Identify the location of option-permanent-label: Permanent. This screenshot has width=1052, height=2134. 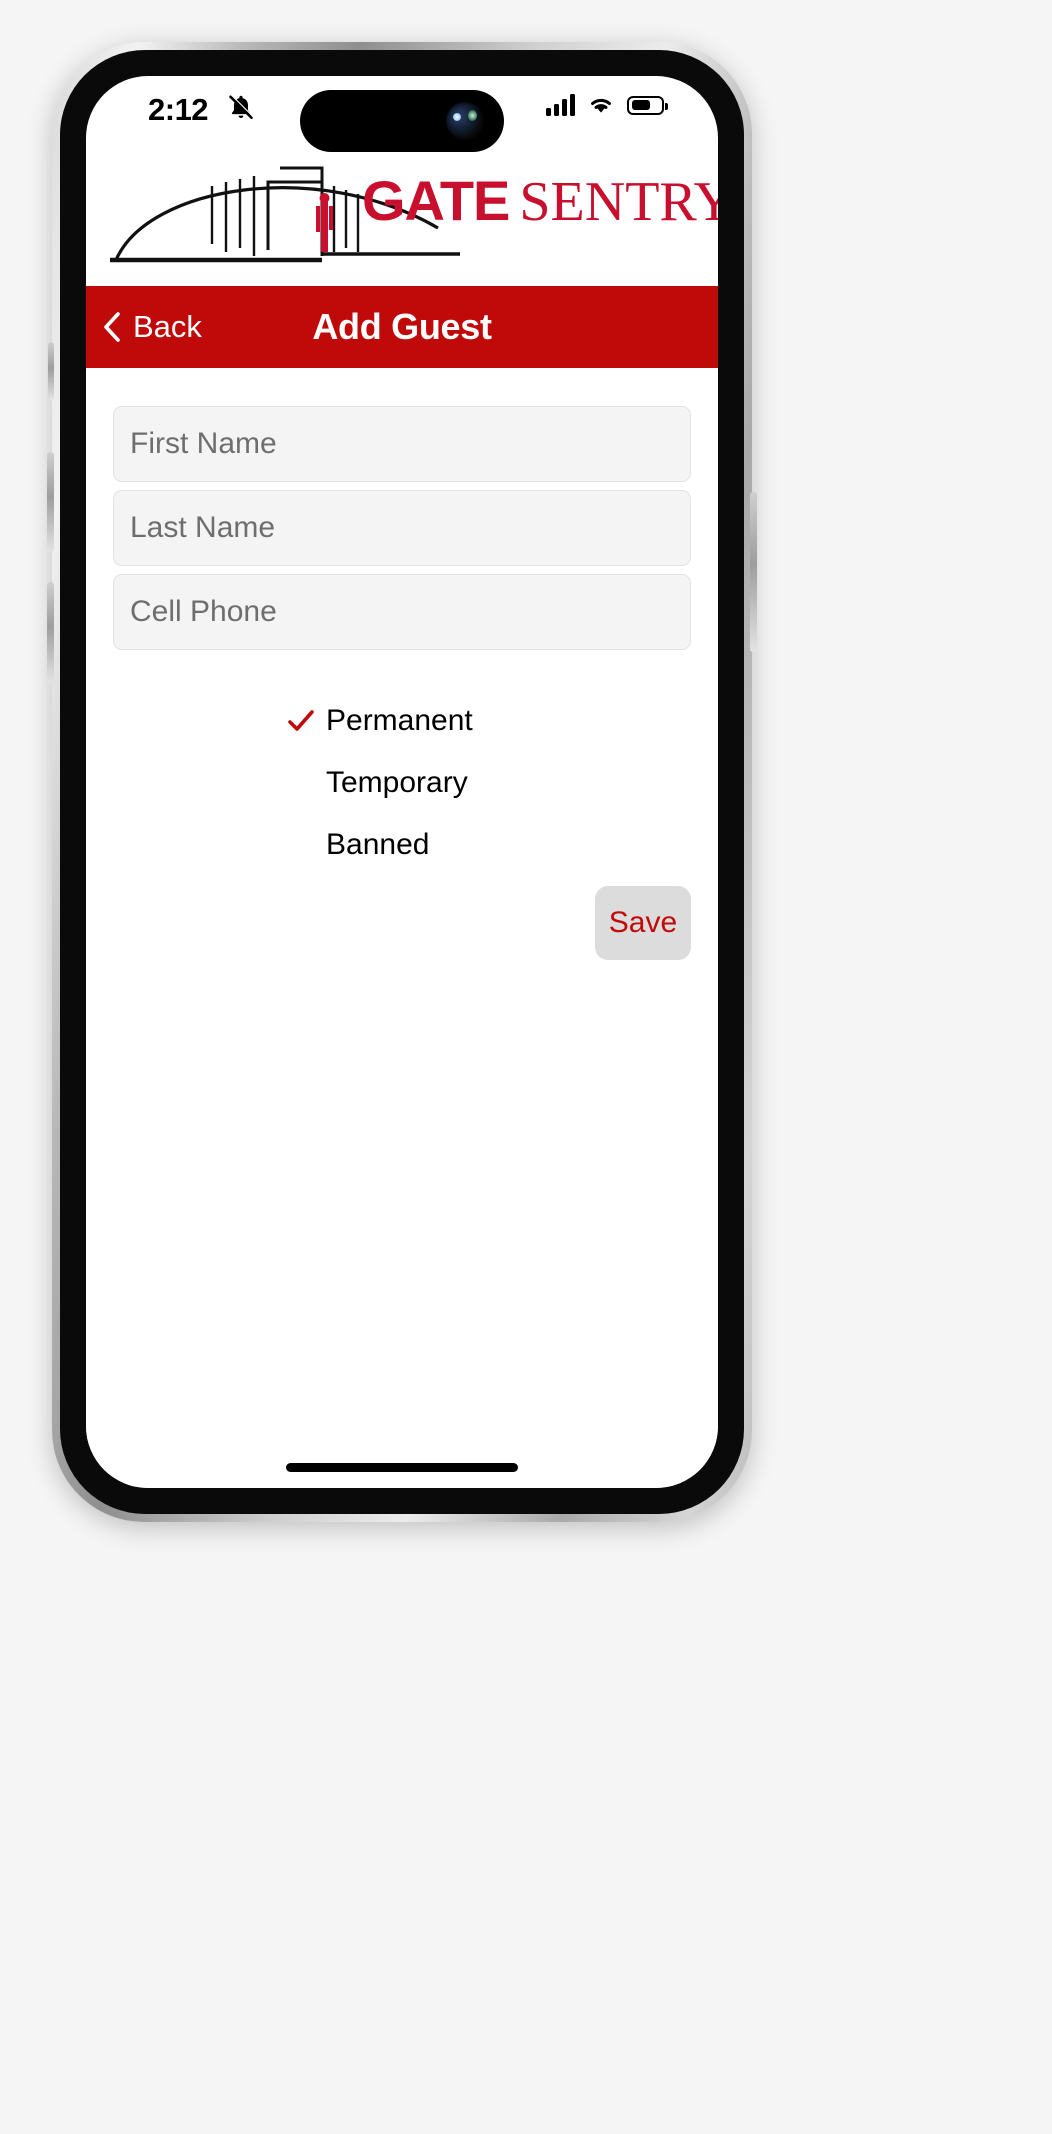
(399, 720).